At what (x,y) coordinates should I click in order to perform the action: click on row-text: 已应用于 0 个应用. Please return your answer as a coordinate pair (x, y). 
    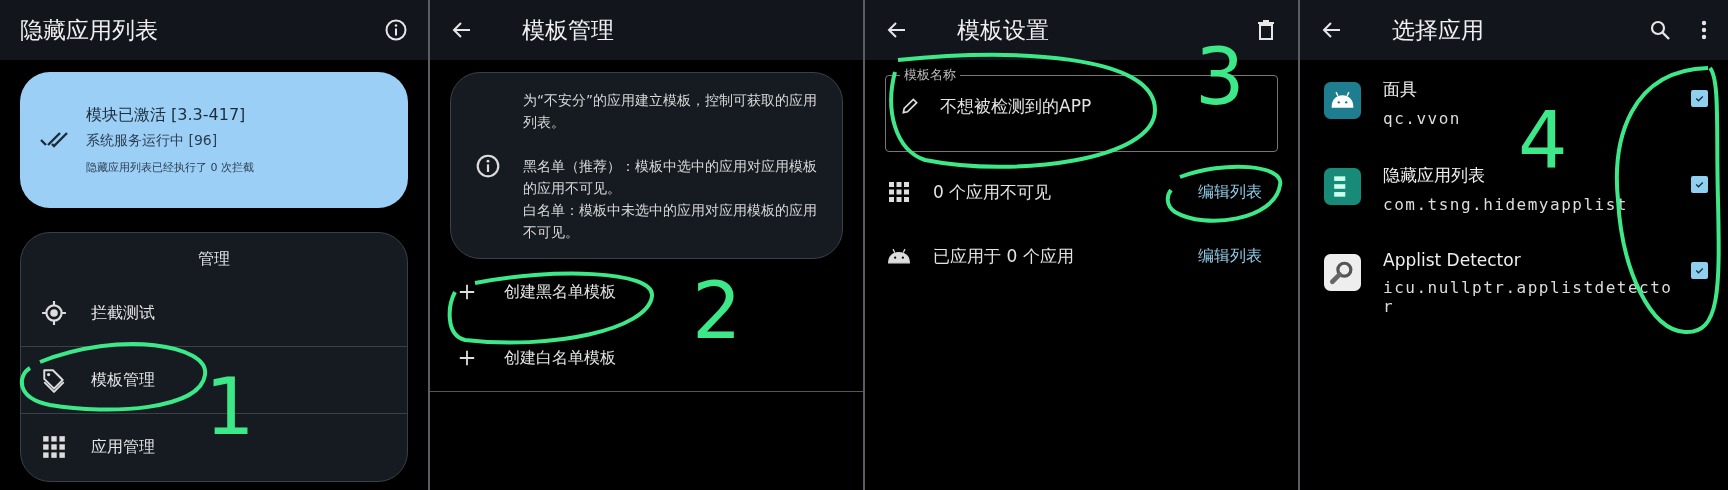
    Looking at the image, I should click on (1004, 256).